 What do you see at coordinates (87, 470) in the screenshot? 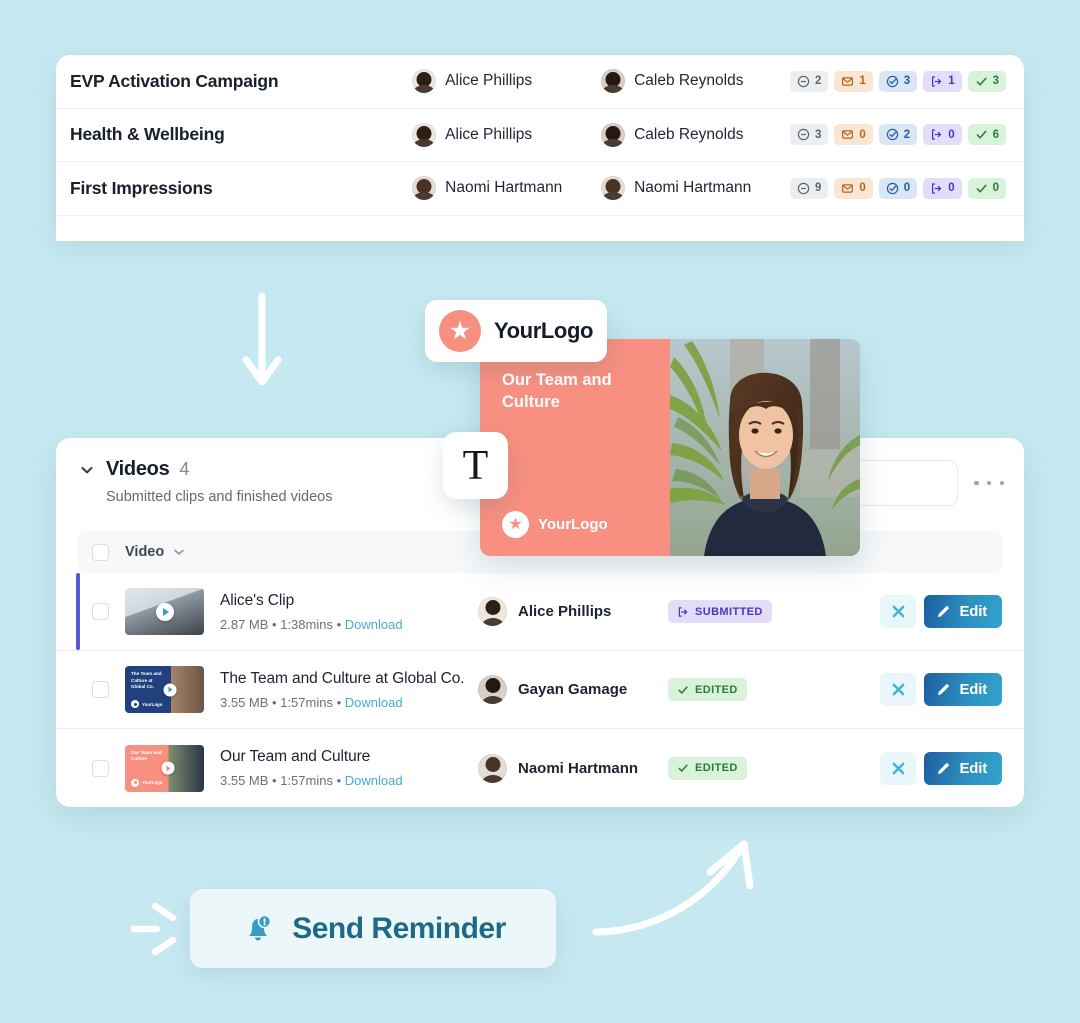
I see `collapse-toggle` at bounding box center [87, 470].